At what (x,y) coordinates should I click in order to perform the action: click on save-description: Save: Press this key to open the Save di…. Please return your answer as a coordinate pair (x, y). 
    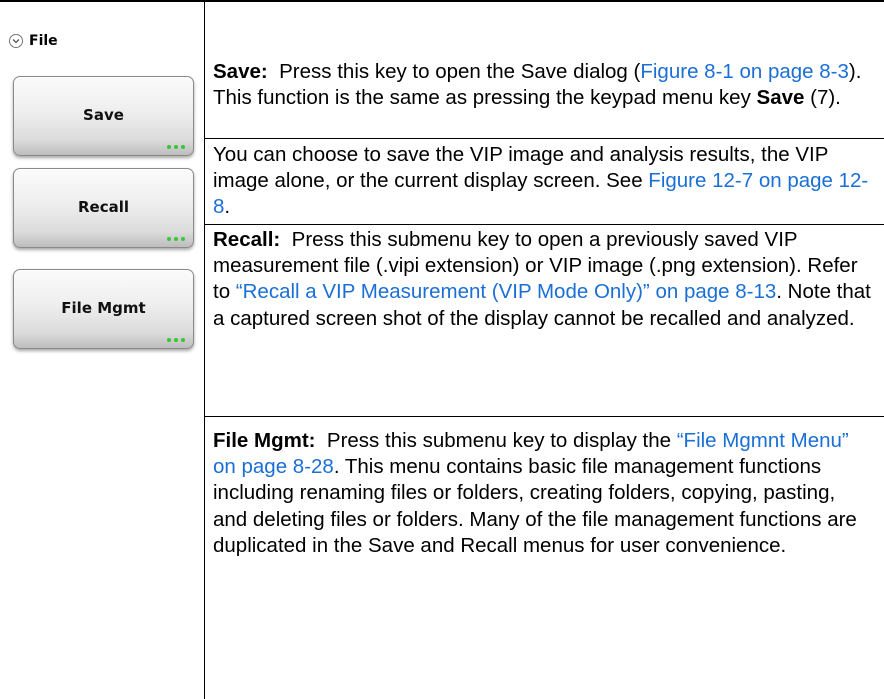
    Looking at the image, I should click on (543, 85).